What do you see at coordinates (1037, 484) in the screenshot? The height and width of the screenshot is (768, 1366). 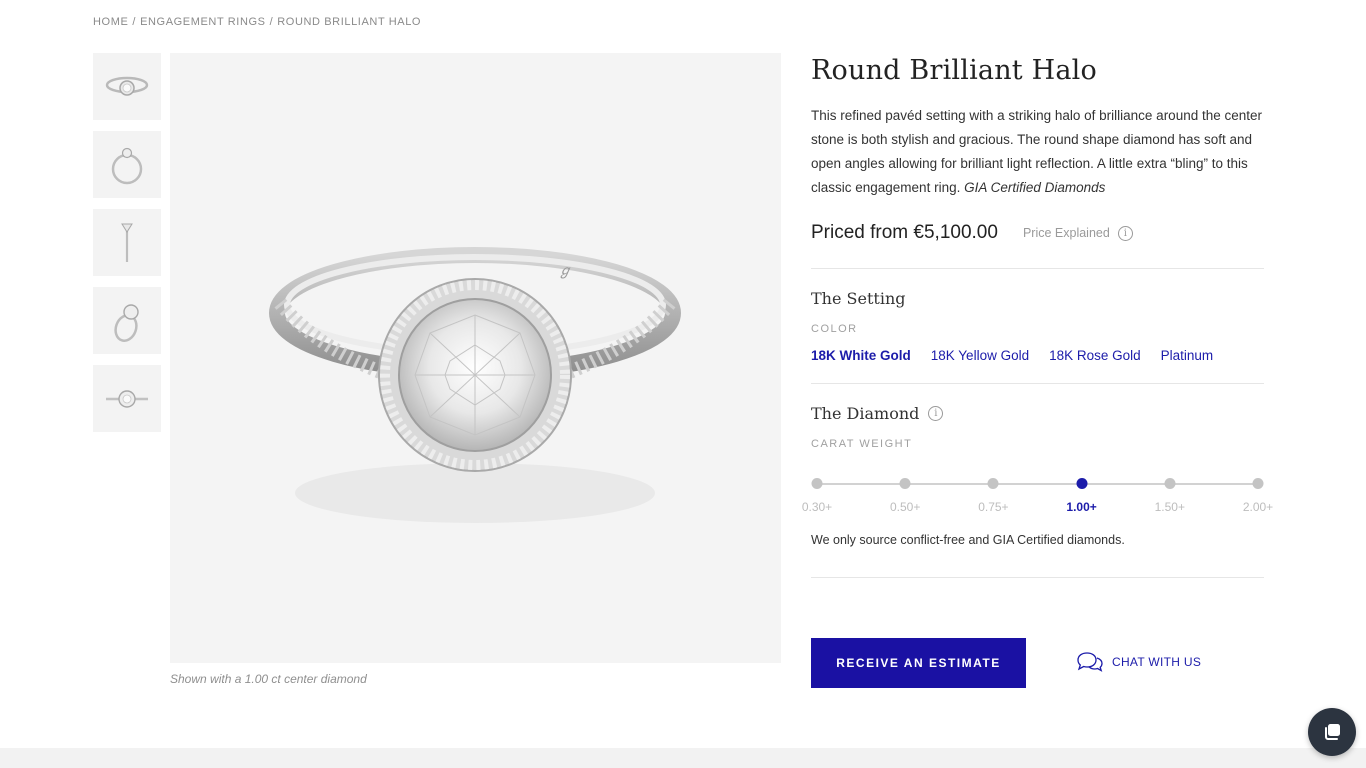 I see `slider-track` at bounding box center [1037, 484].